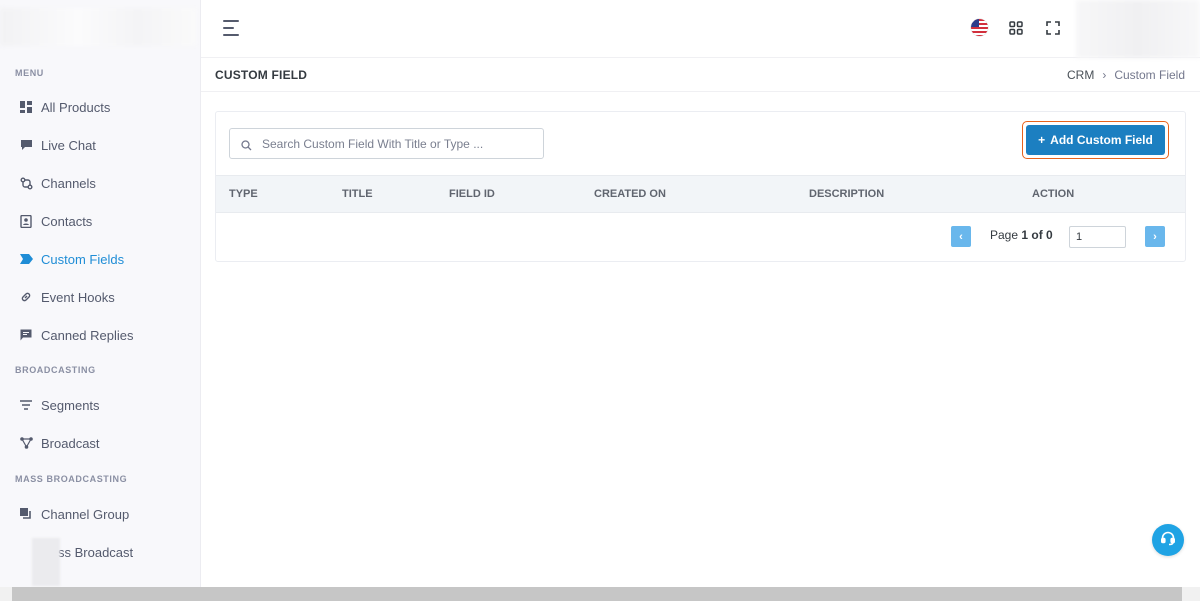  I want to click on scrollbar-thumb, so click(597, 594).